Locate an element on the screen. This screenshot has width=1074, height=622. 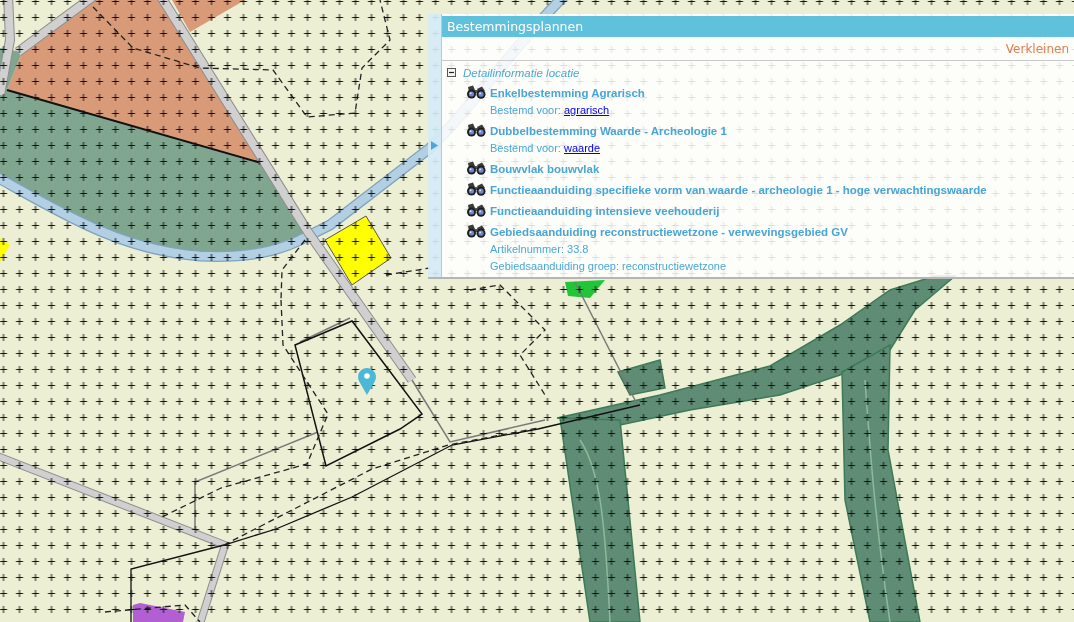
tree-header-label: Detailinformatie locatie is located at coordinates (521, 72).